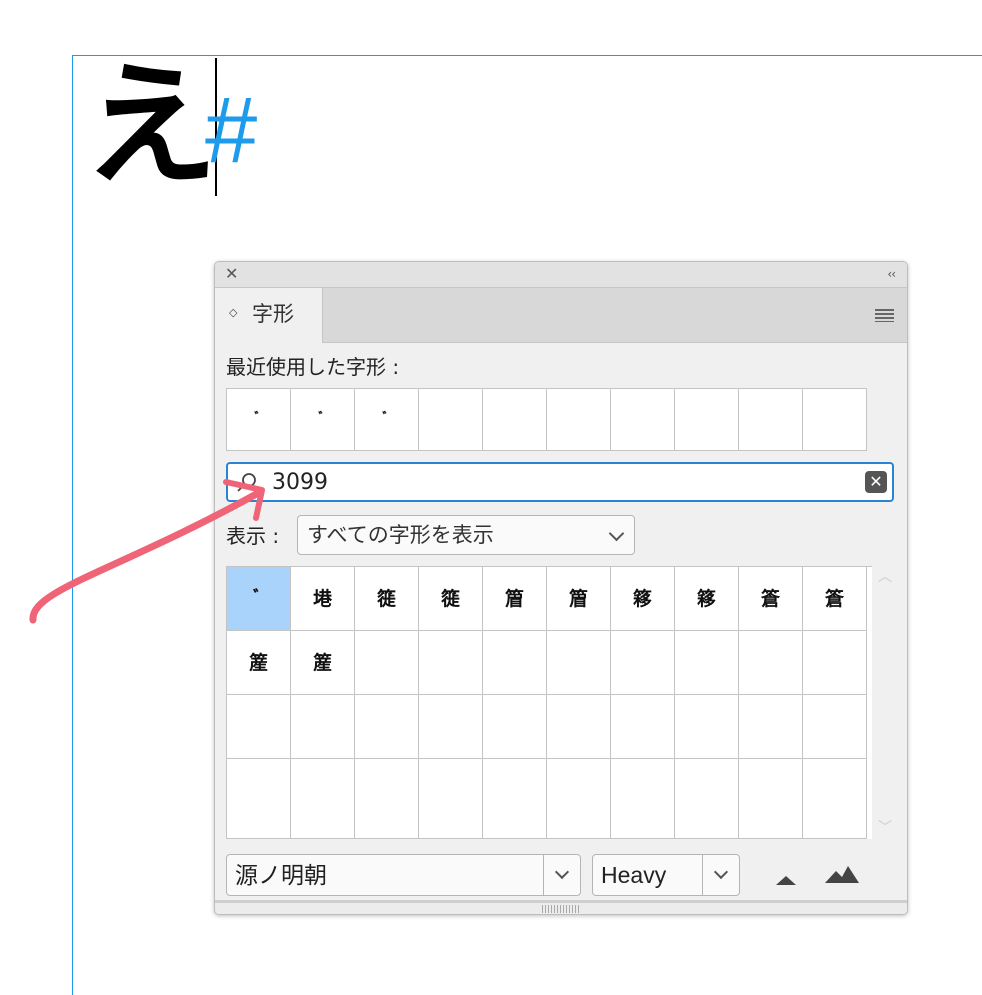 The height and width of the screenshot is (995, 982). I want to click on resize-grip, so click(561, 909).